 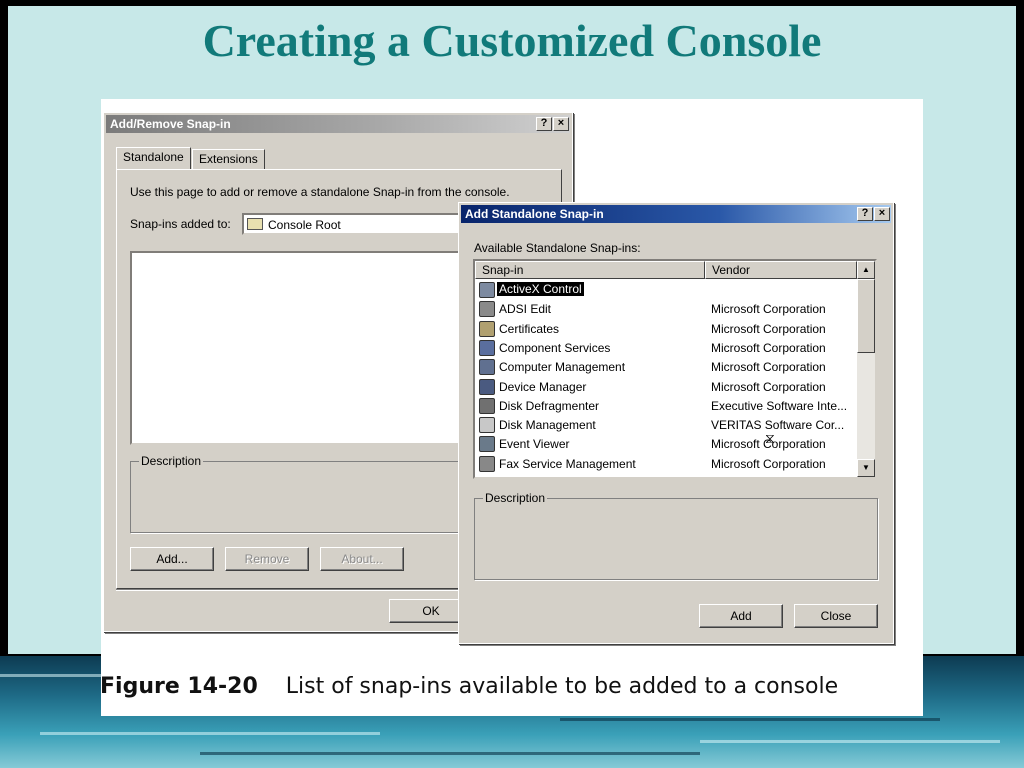 What do you see at coordinates (487, 463) in the screenshot?
I see `fax-icon` at bounding box center [487, 463].